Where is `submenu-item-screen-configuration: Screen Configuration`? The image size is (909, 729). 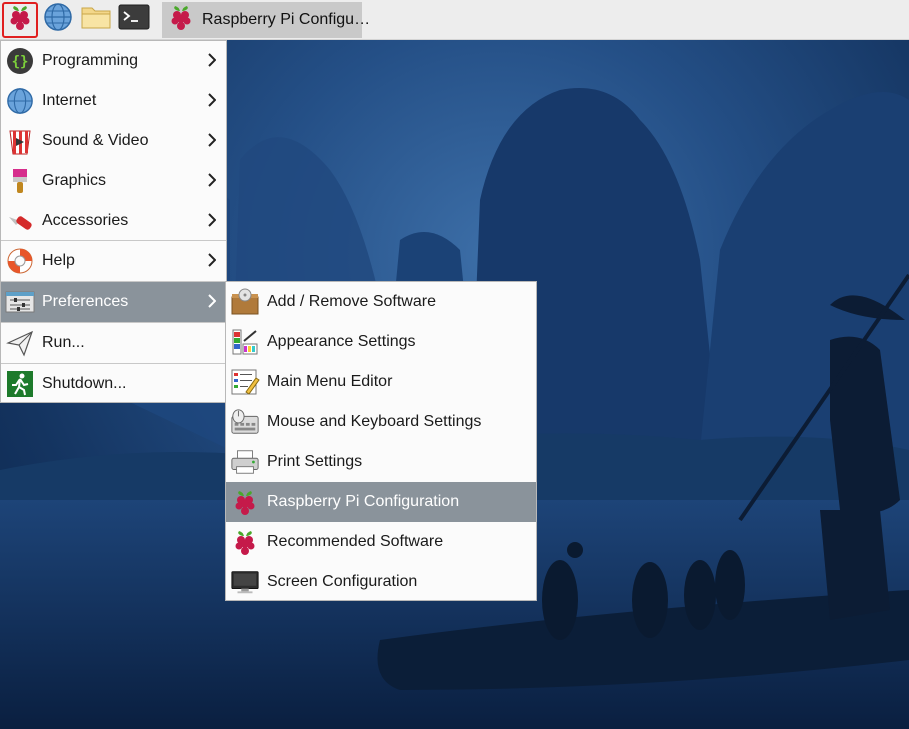 submenu-item-screen-configuration: Screen Configuration is located at coordinates (381, 582).